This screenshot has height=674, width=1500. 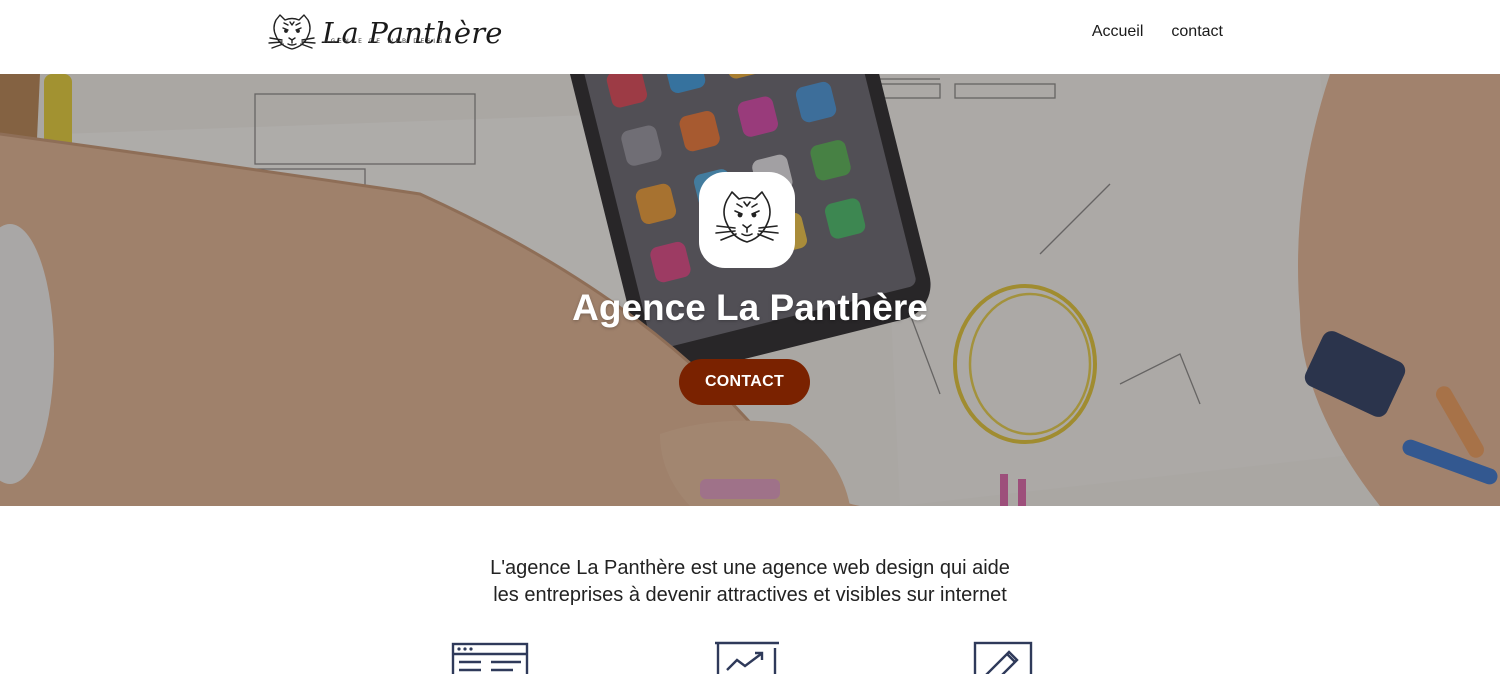 I want to click on hero-title: Agence La Panthère, so click(x=750, y=307).